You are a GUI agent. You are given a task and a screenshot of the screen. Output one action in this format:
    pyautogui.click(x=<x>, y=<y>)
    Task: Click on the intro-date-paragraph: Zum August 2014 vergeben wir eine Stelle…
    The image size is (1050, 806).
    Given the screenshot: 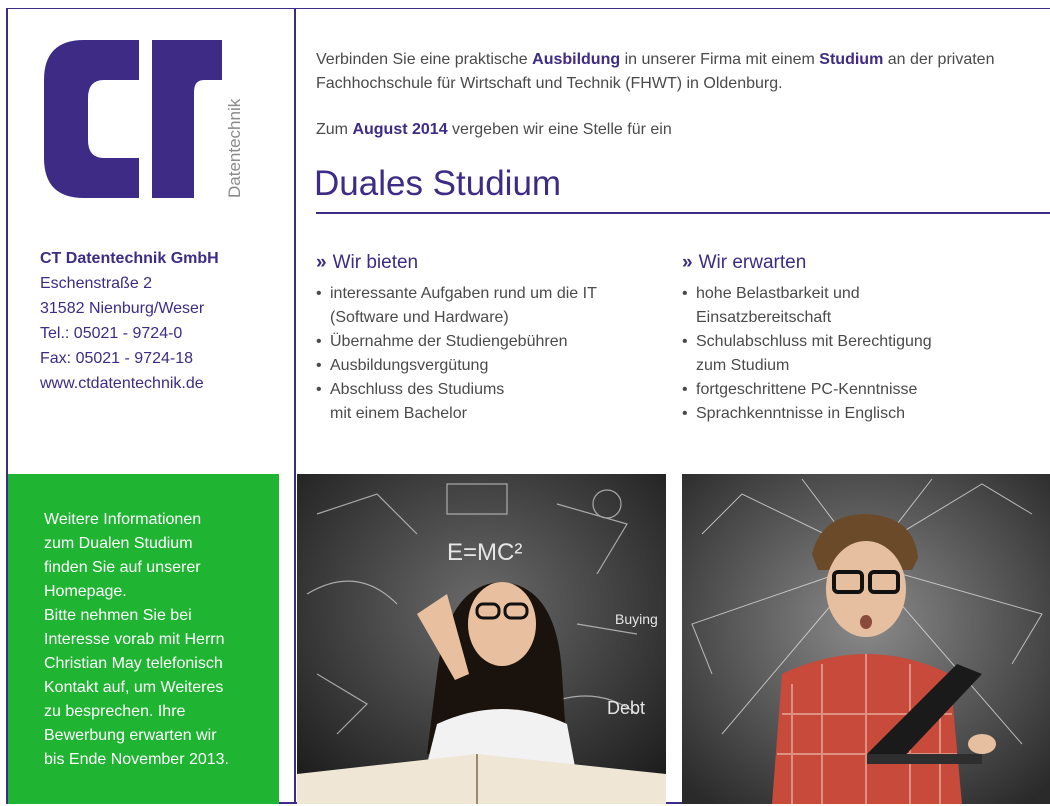 What is the action you would take?
    pyautogui.click(x=494, y=130)
    